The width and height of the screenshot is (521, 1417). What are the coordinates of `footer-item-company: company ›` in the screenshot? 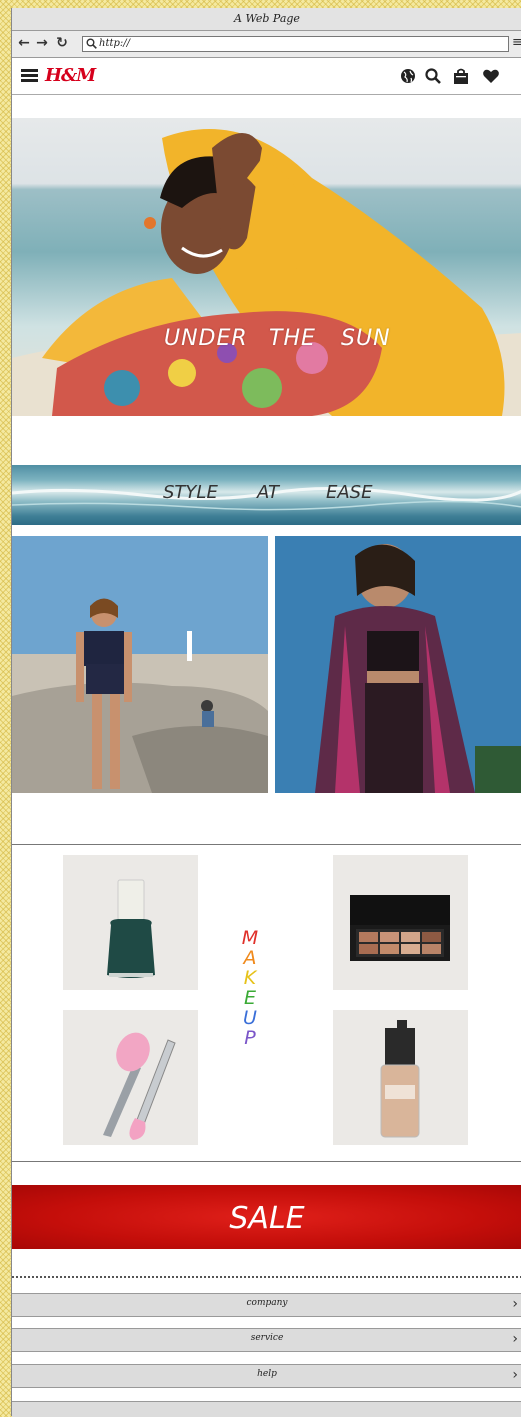 It's located at (266, 1305).